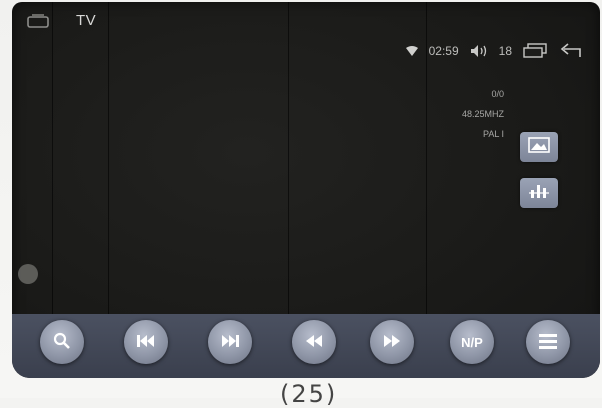 The height and width of the screenshot is (408, 602). Describe the element at coordinates (412, 51) in the screenshot. I see `wifi-icon` at that location.